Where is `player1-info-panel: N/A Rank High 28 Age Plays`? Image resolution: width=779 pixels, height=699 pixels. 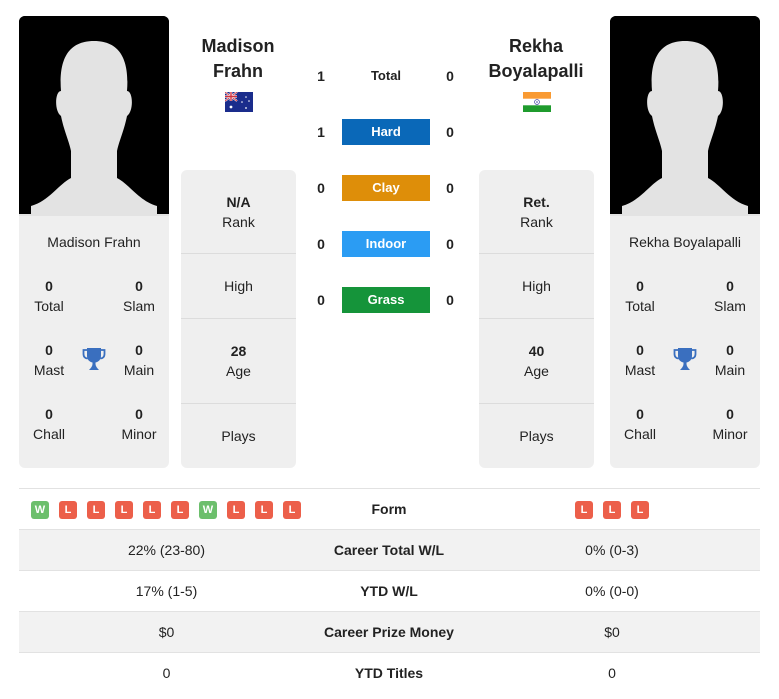
player1-info-panel: N/A Rank High 28 Age Plays is located at coordinates (238, 319).